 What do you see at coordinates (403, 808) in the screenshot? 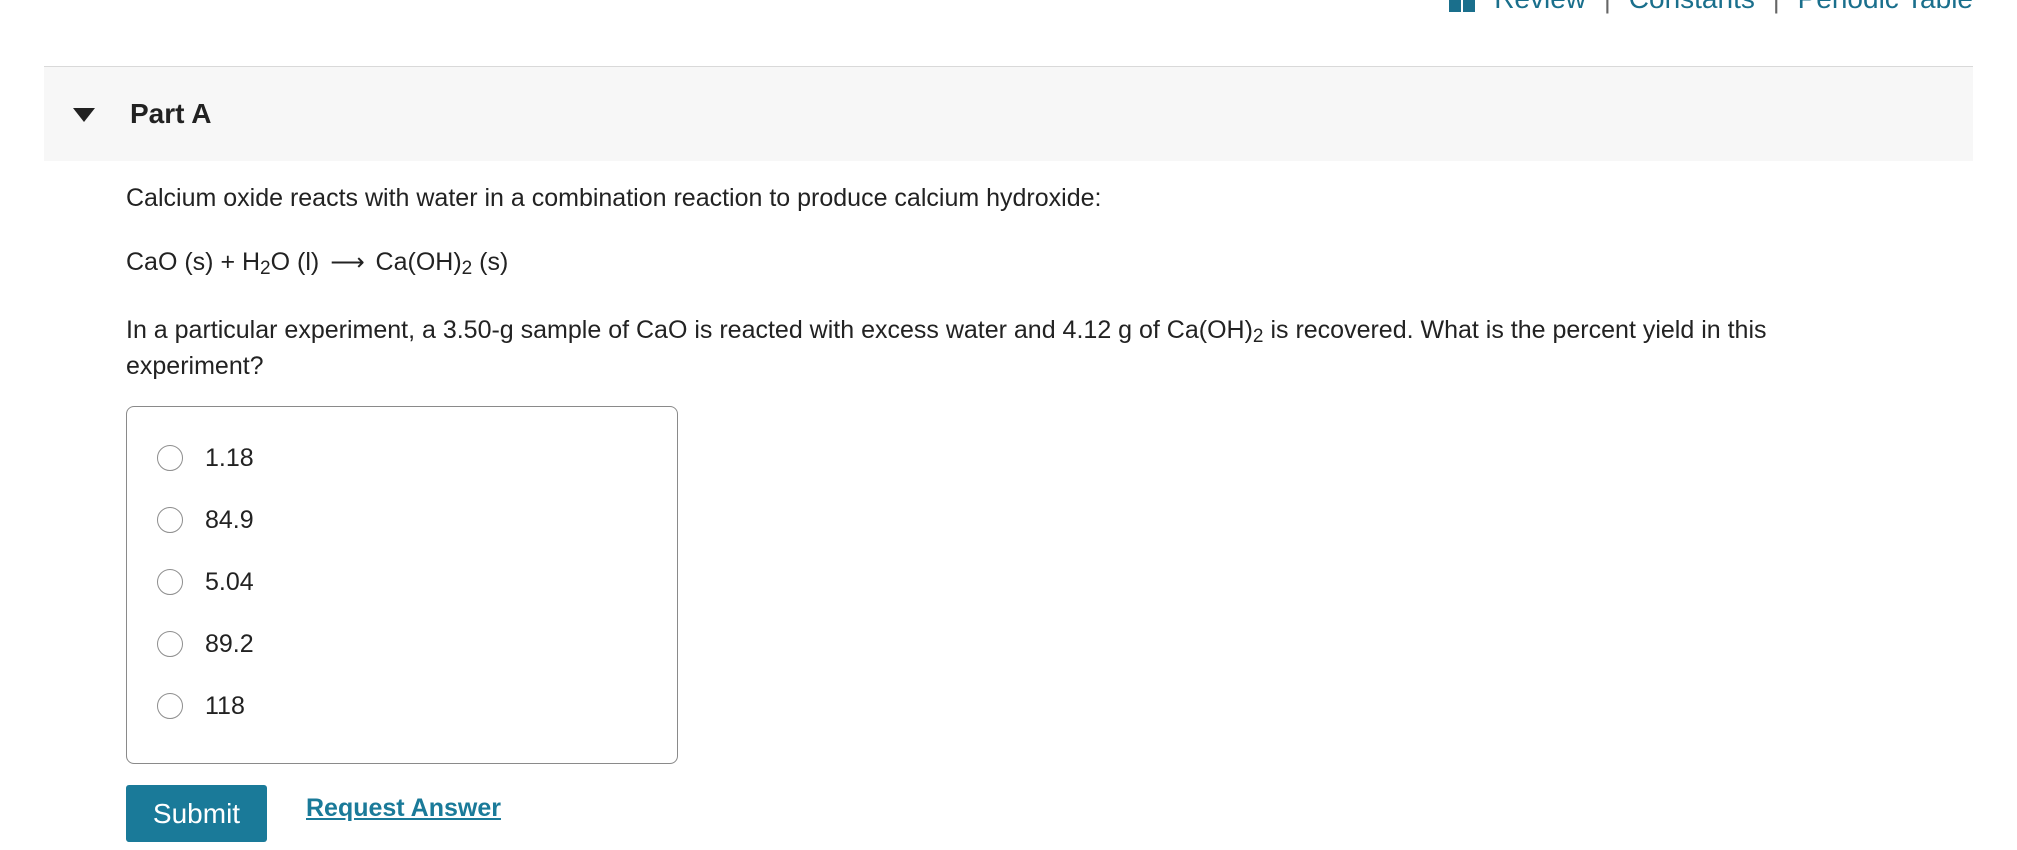
I see `request-answer-link: Request Answer` at bounding box center [403, 808].